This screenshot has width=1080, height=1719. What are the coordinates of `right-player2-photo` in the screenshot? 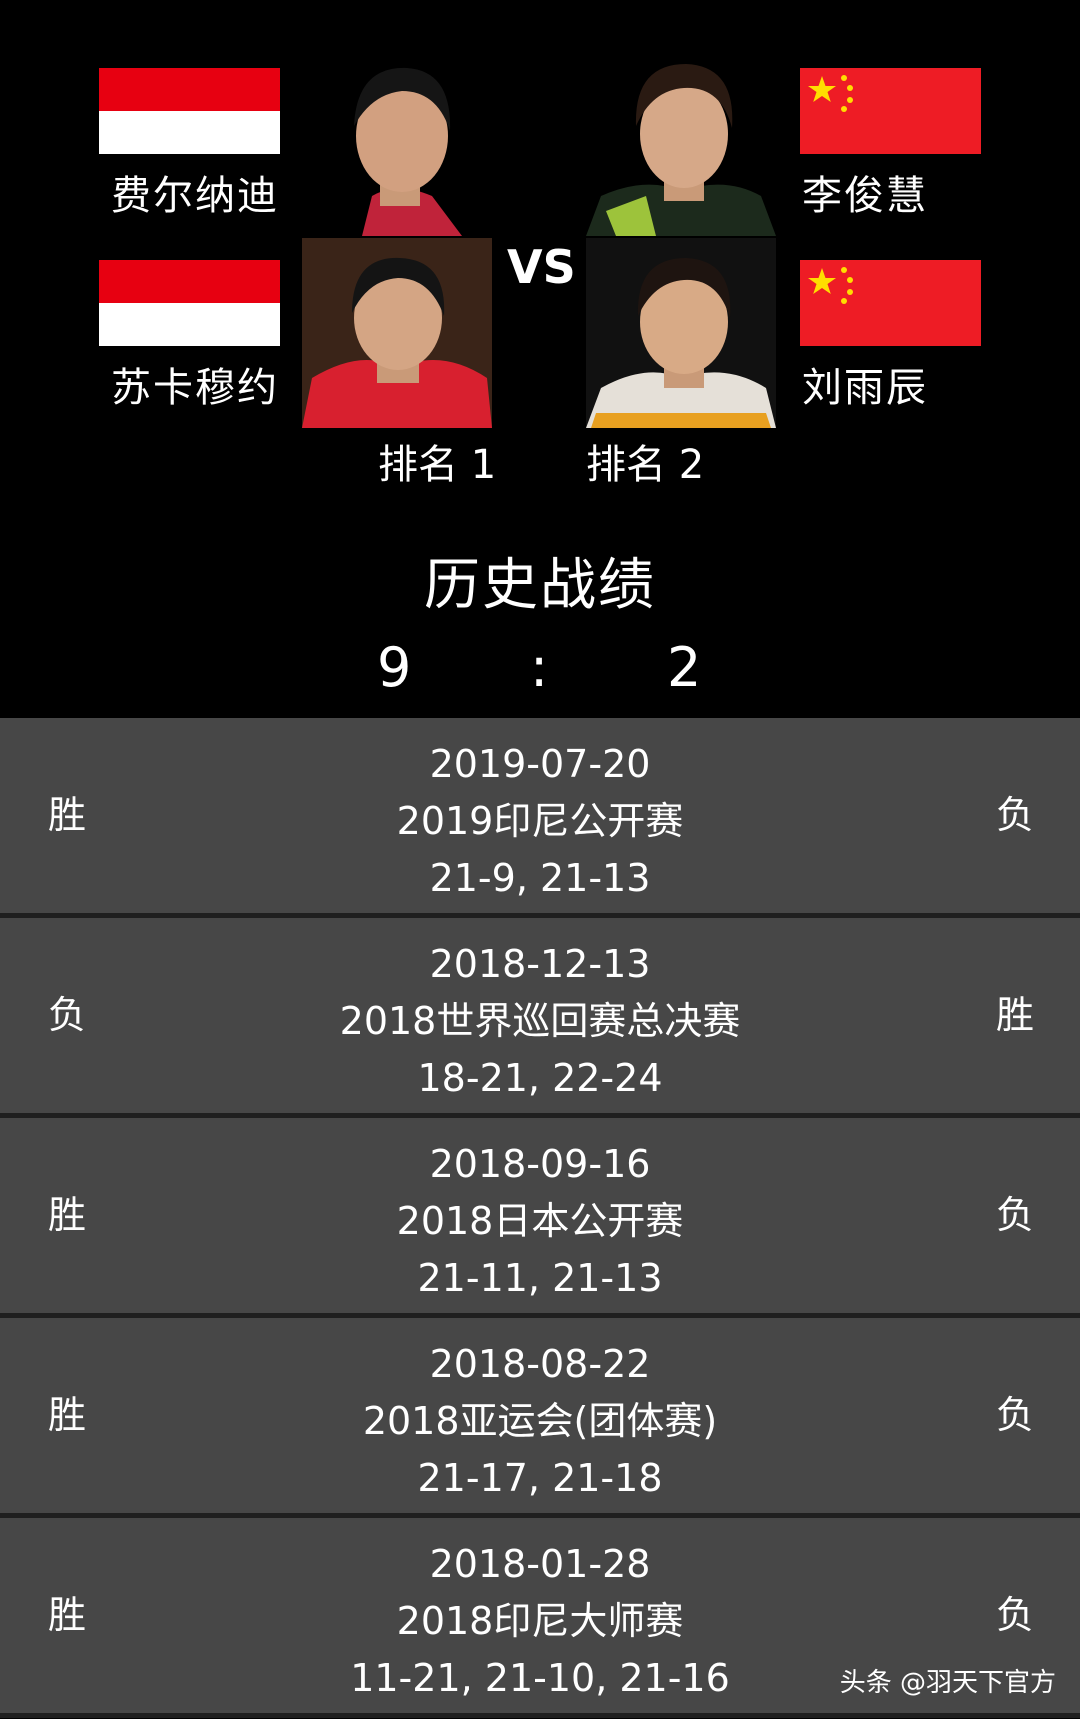 It's located at (681, 333).